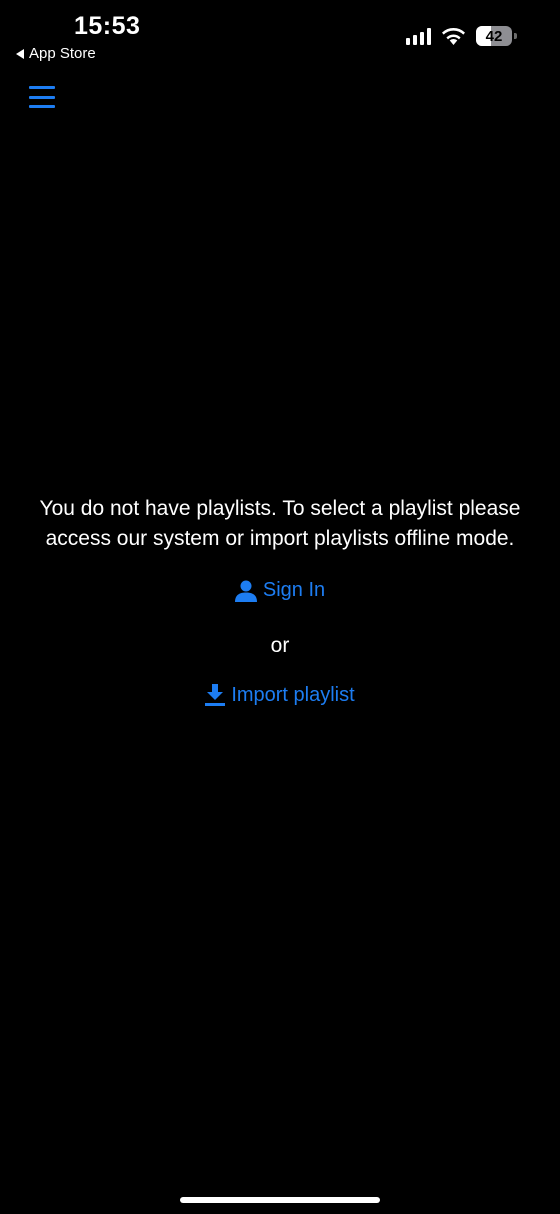  I want to click on battery-level: 42, so click(494, 36).